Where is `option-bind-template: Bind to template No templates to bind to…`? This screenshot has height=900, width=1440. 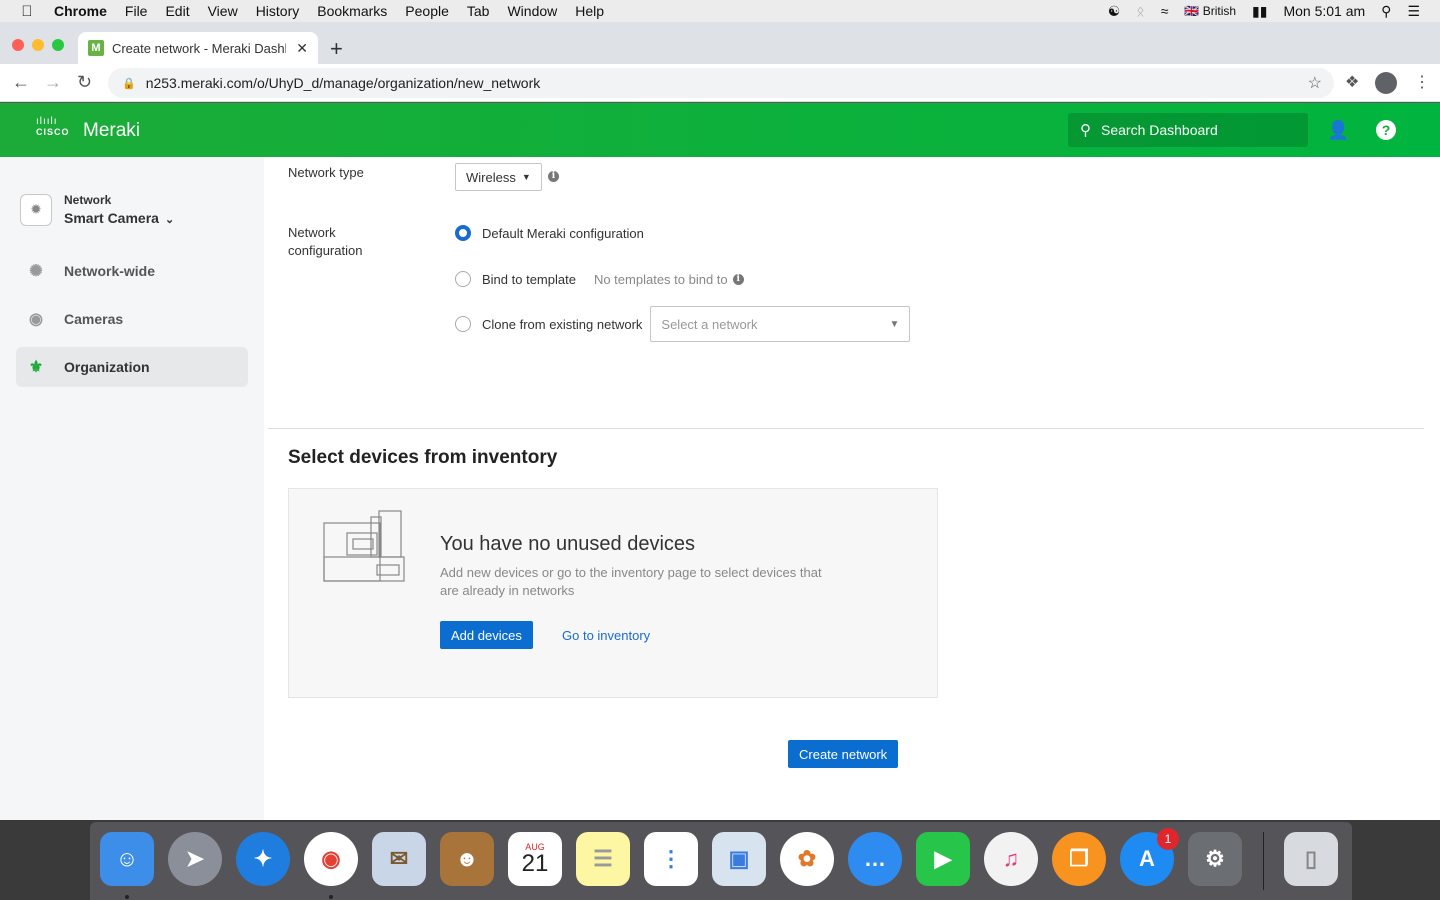
option-bind-template: Bind to template No templates to bind to… is located at coordinates (599, 279).